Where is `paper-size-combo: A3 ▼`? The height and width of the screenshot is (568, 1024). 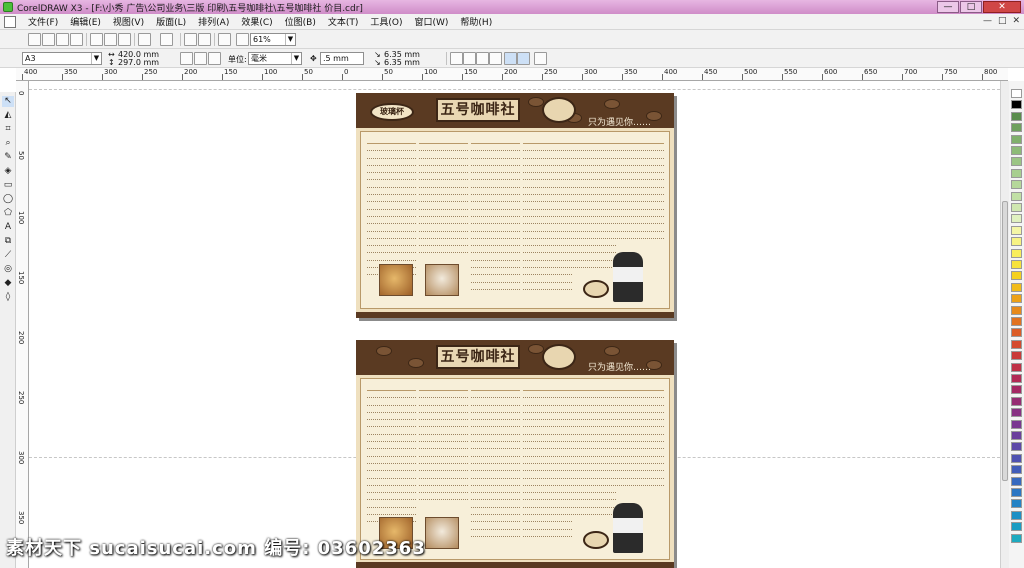
paper-size-combo: A3 ▼ is located at coordinates (62, 58).